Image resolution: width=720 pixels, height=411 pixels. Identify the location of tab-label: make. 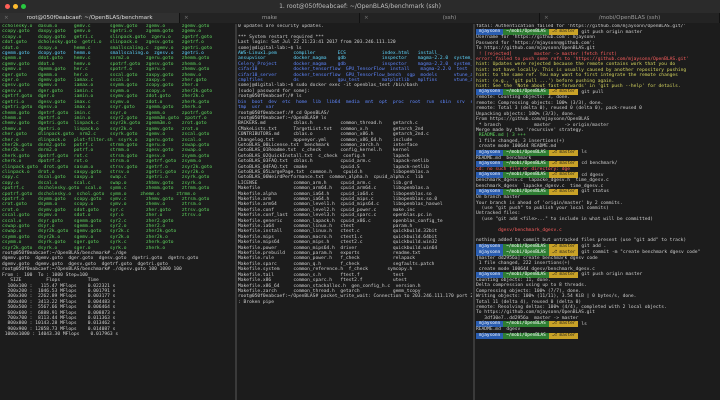
(269, 18).